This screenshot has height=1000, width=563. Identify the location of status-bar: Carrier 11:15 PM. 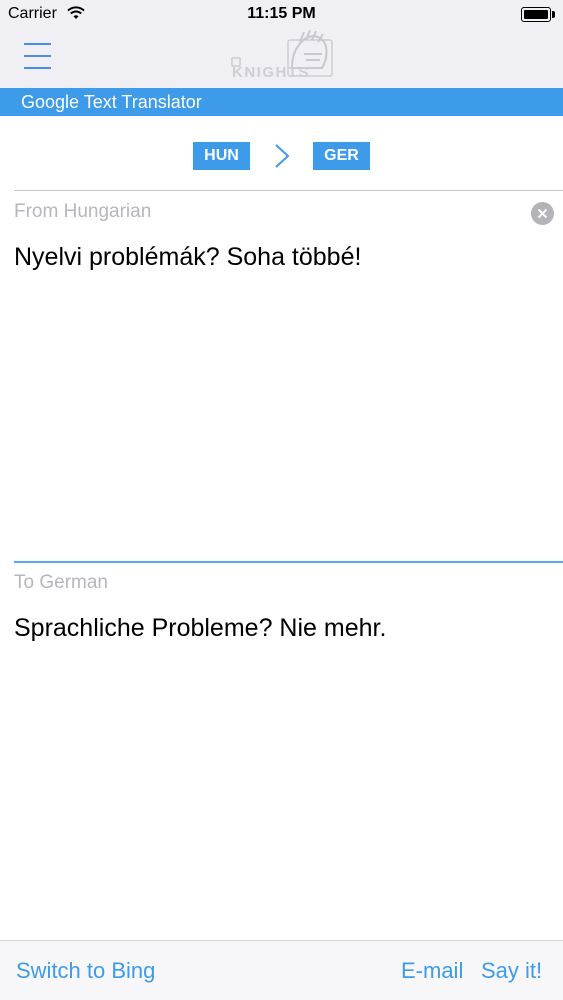
(281, 15).